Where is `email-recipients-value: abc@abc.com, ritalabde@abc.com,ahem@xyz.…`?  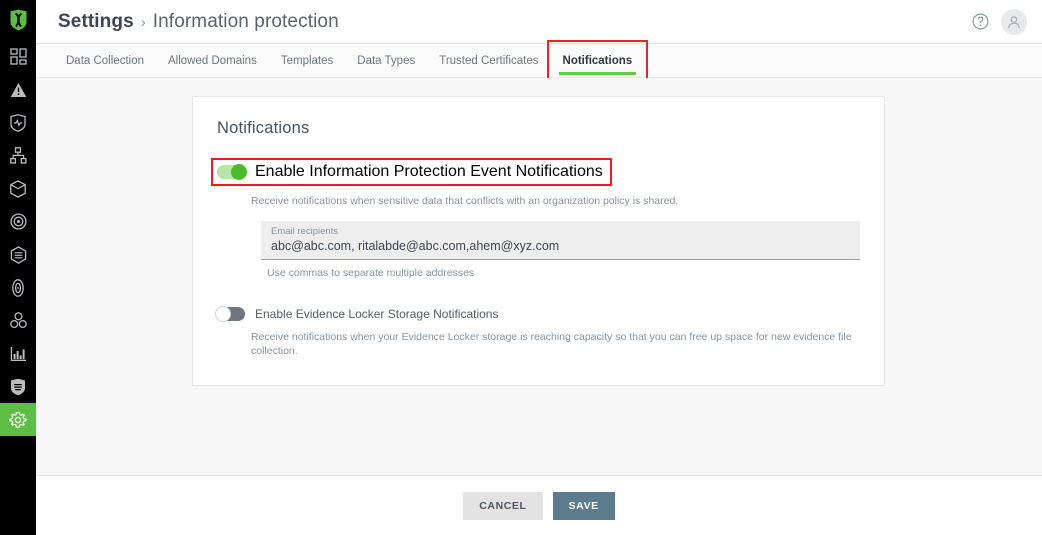 email-recipients-value: abc@abc.com, ritalabde@abc.com,ahem@xyz.… is located at coordinates (415, 246).